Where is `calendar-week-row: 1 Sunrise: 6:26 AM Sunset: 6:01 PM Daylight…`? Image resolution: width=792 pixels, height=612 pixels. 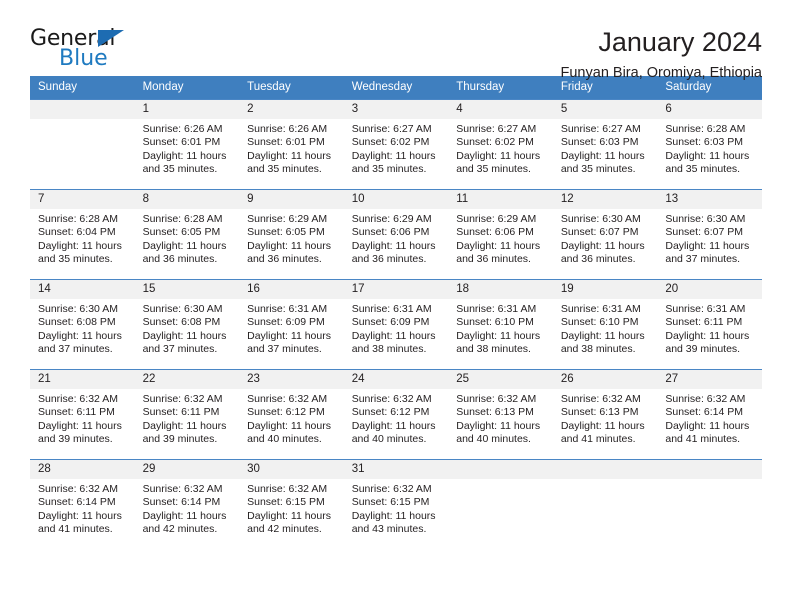 calendar-week-row: 1 Sunrise: 6:26 AM Sunset: 6:01 PM Daylight… is located at coordinates (396, 144).